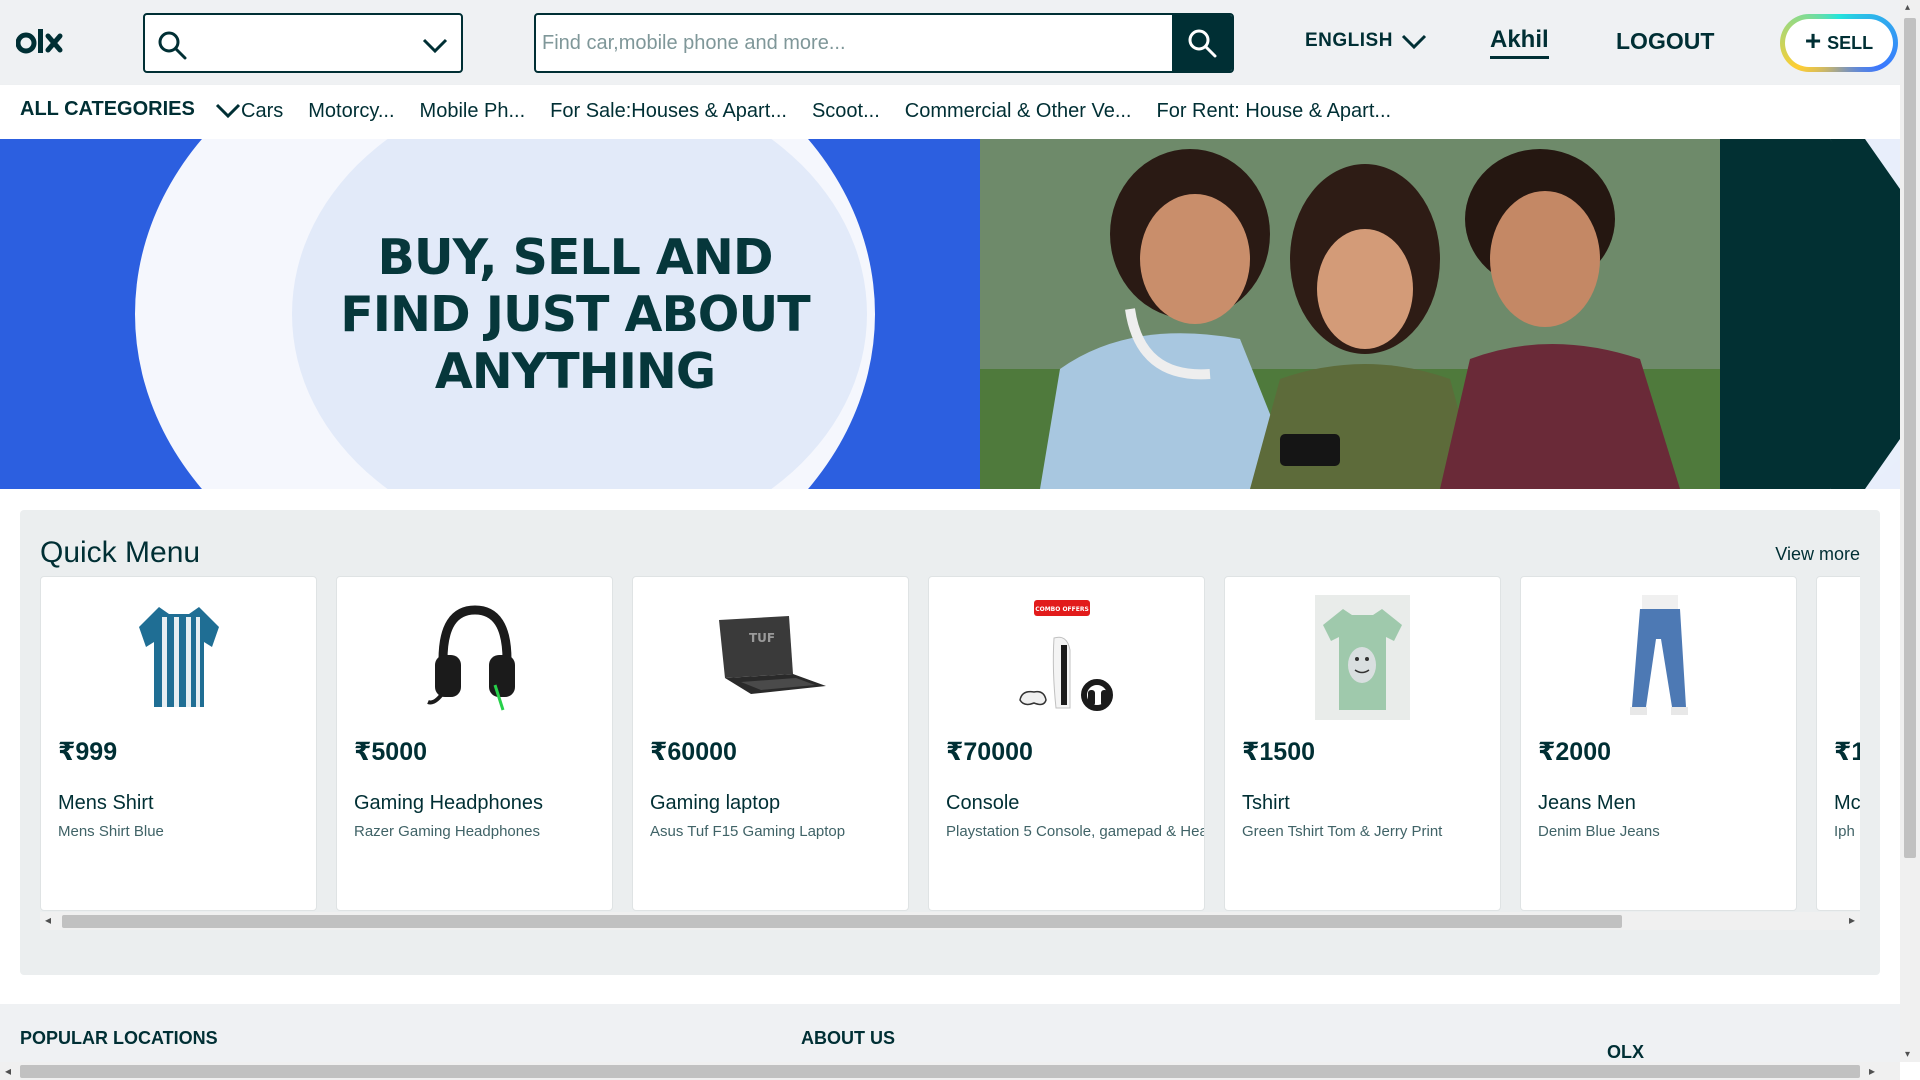  I want to click on page-horizontal-scrollbar: ◂ ▸, so click(950, 1071).